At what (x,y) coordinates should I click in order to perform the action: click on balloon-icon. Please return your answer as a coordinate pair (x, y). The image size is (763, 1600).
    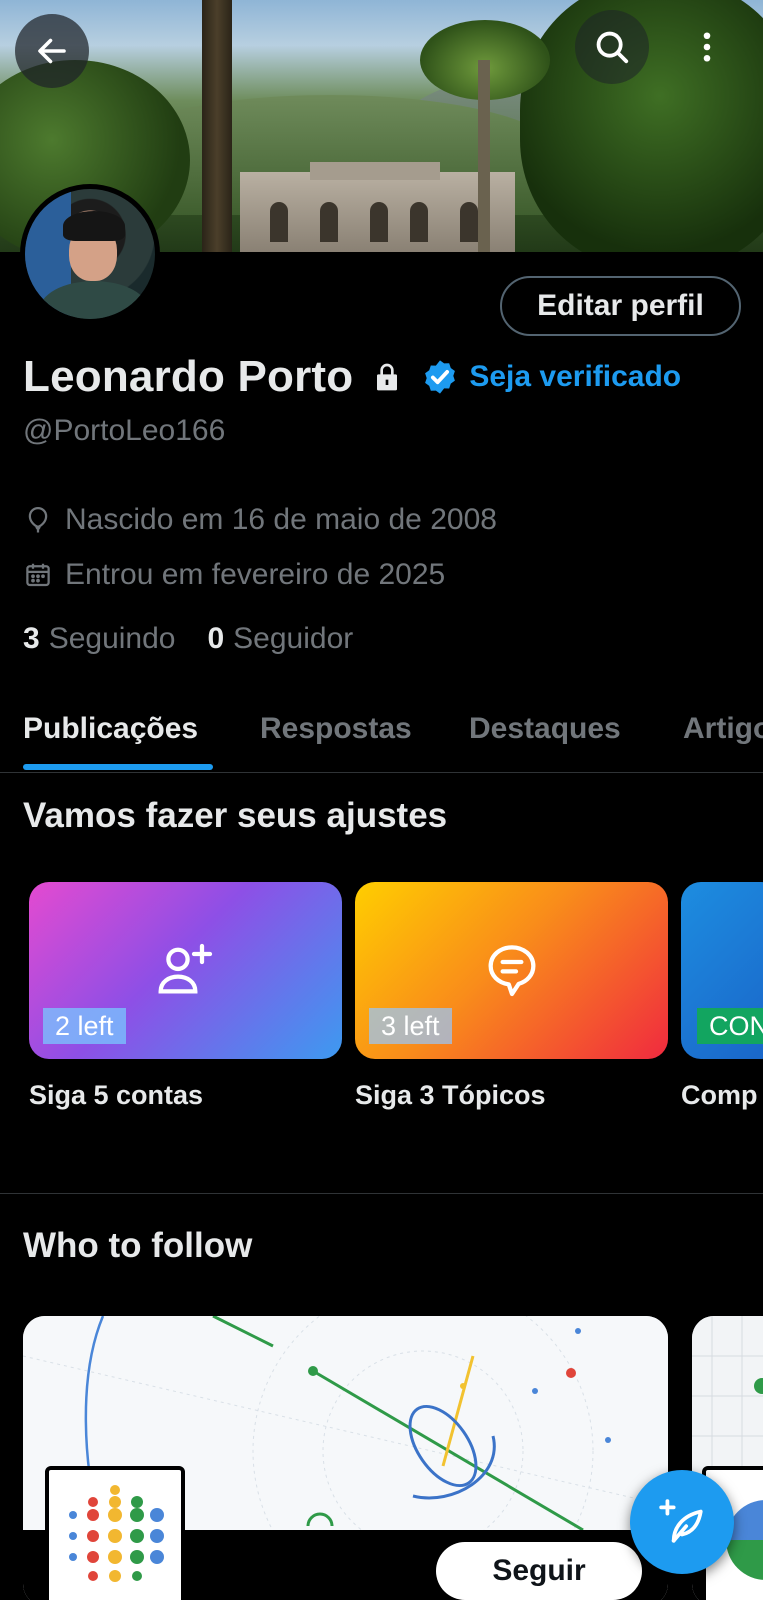
    Looking at the image, I should click on (38, 519).